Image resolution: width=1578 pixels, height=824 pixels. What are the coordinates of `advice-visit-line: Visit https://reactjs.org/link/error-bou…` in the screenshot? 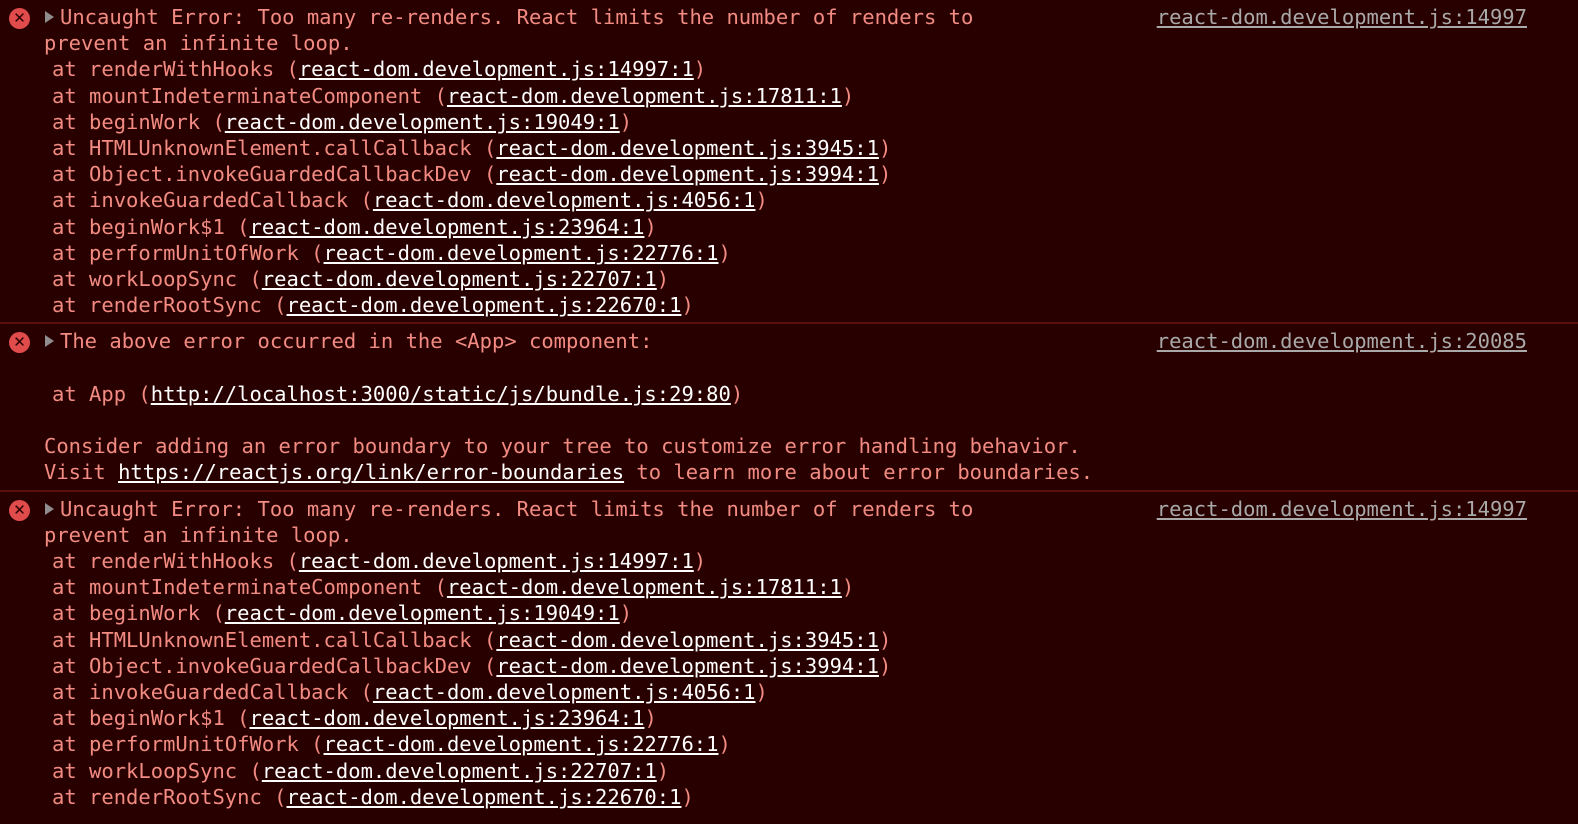 It's located at (569, 472).